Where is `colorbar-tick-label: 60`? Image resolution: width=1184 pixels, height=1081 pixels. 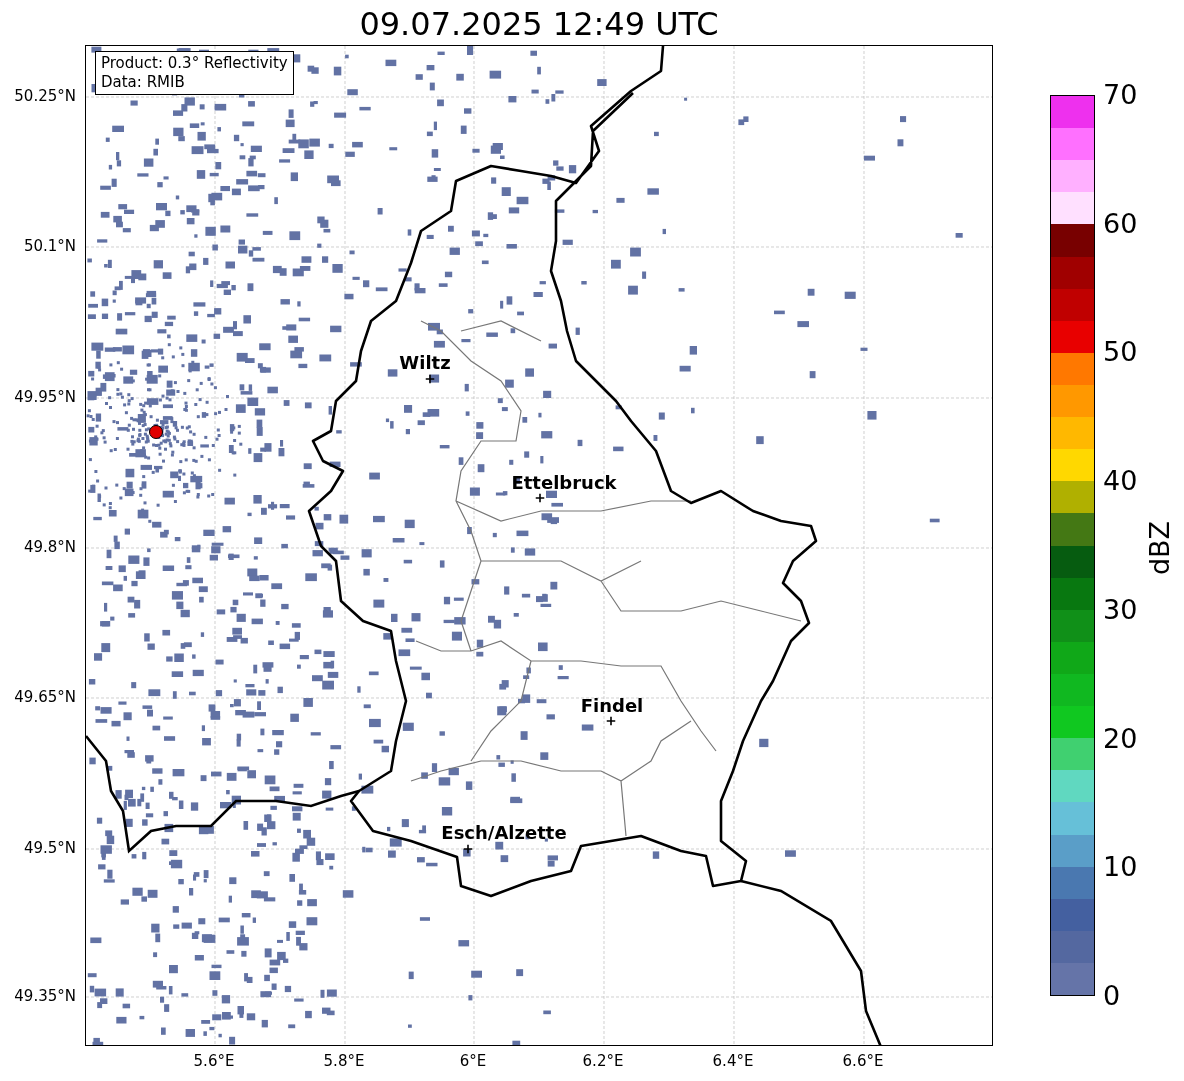
colorbar-tick-label: 60 is located at coordinates (1120, 223).